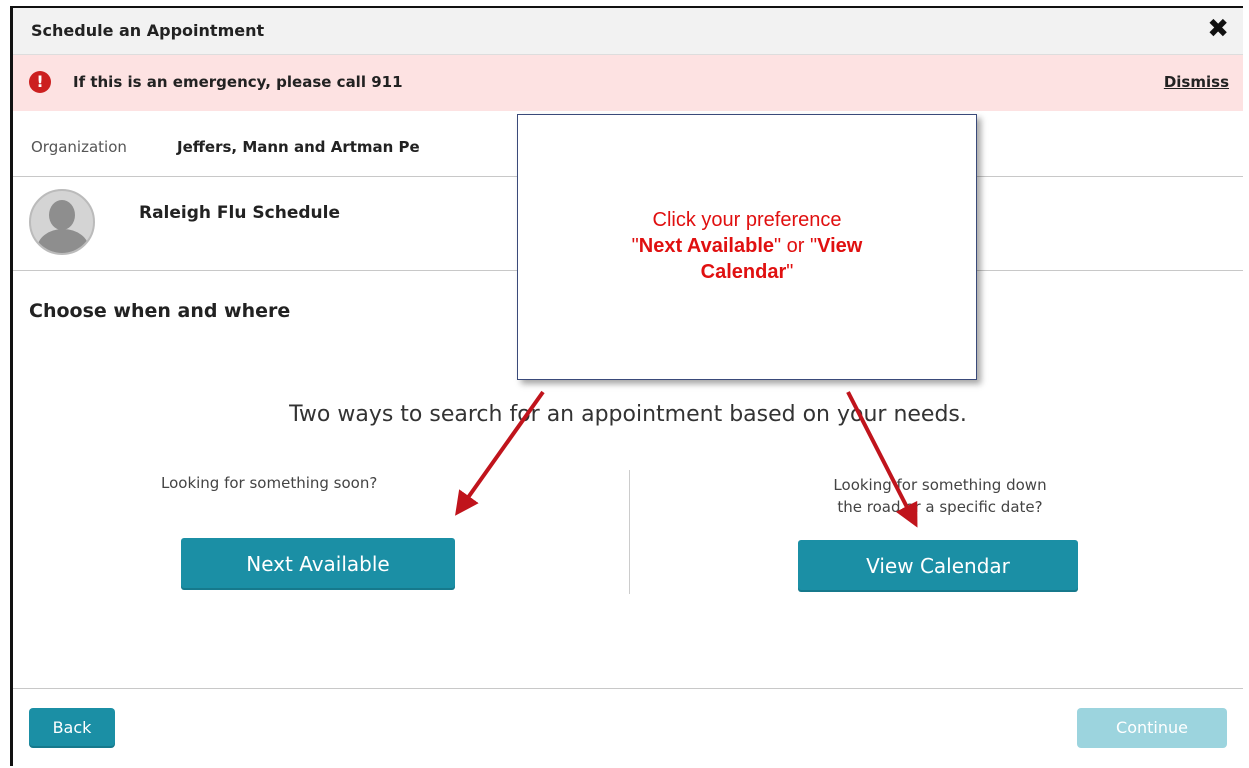  I want to click on view-calendar-button: View Calendar, so click(938, 566).